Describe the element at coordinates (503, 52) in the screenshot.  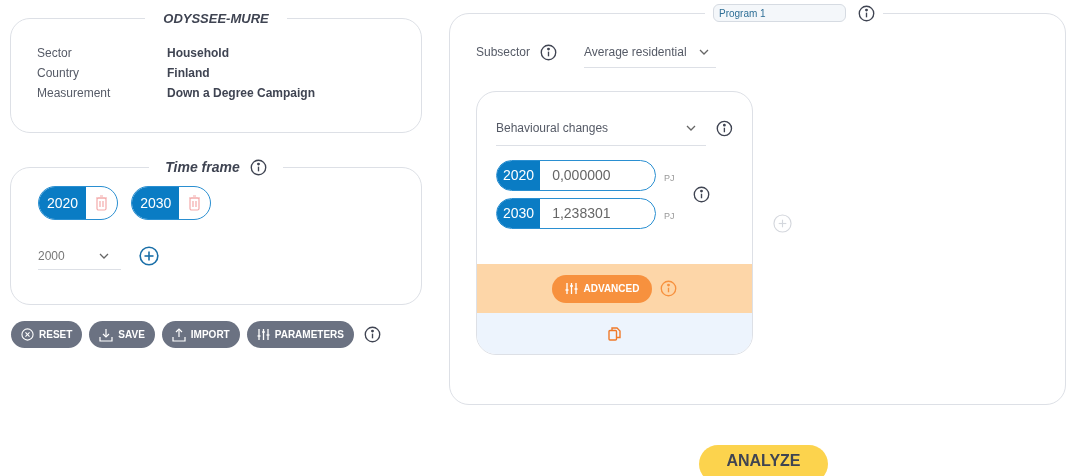
I see `field-label: Subsector` at that location.